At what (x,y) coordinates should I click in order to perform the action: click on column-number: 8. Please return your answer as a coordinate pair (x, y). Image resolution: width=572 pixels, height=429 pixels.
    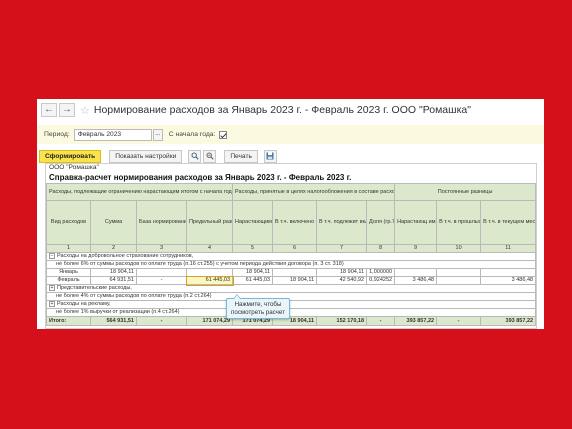
    Looking at the image, I should click on (381, 248).